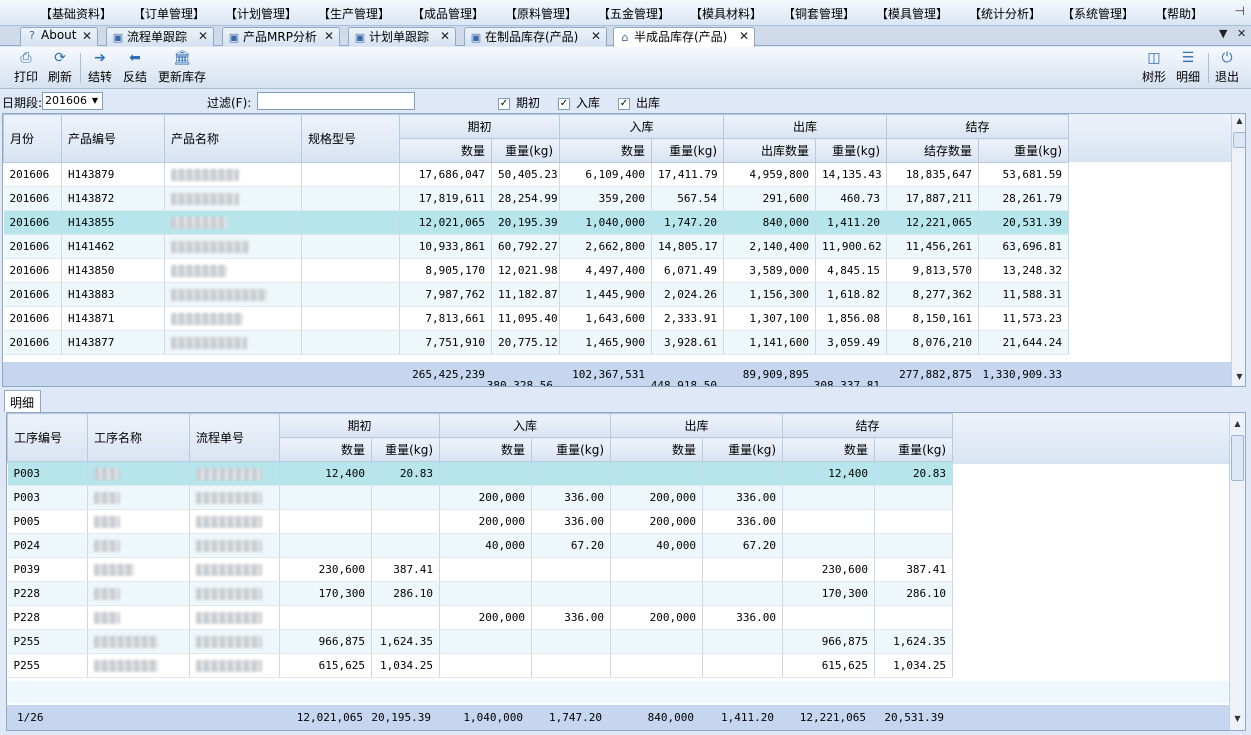  What do you see at coordinates (281, 36) in the screenshot?
I see `tab-mrp-analysis: ▣ 产品MRP分析 ✕` at bounding box center [281, 36].